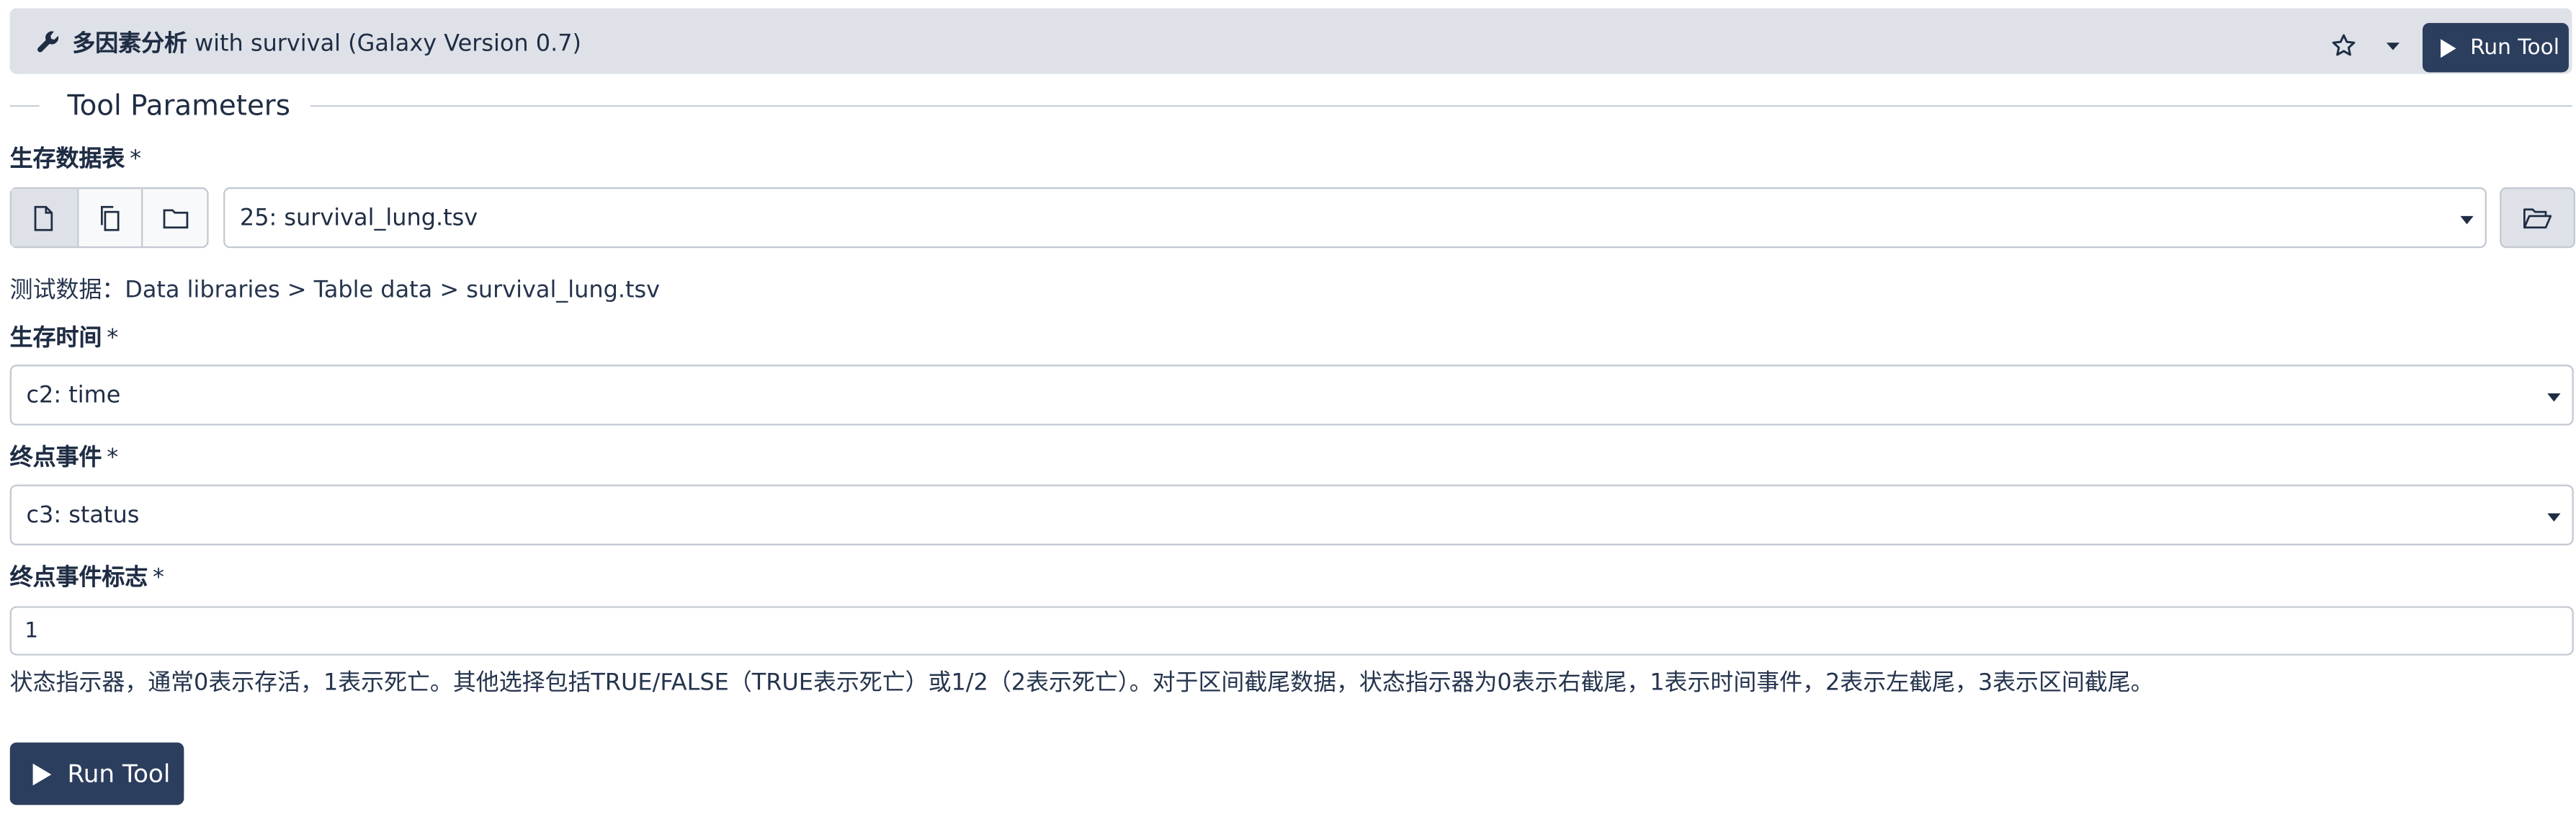 Image resolution: width=2576 pixels, height=830 pixels. What do you see at coordinates (1291, 631) in the screenshot?
I see `event-flag-input` at bounding box center [1291, 631].